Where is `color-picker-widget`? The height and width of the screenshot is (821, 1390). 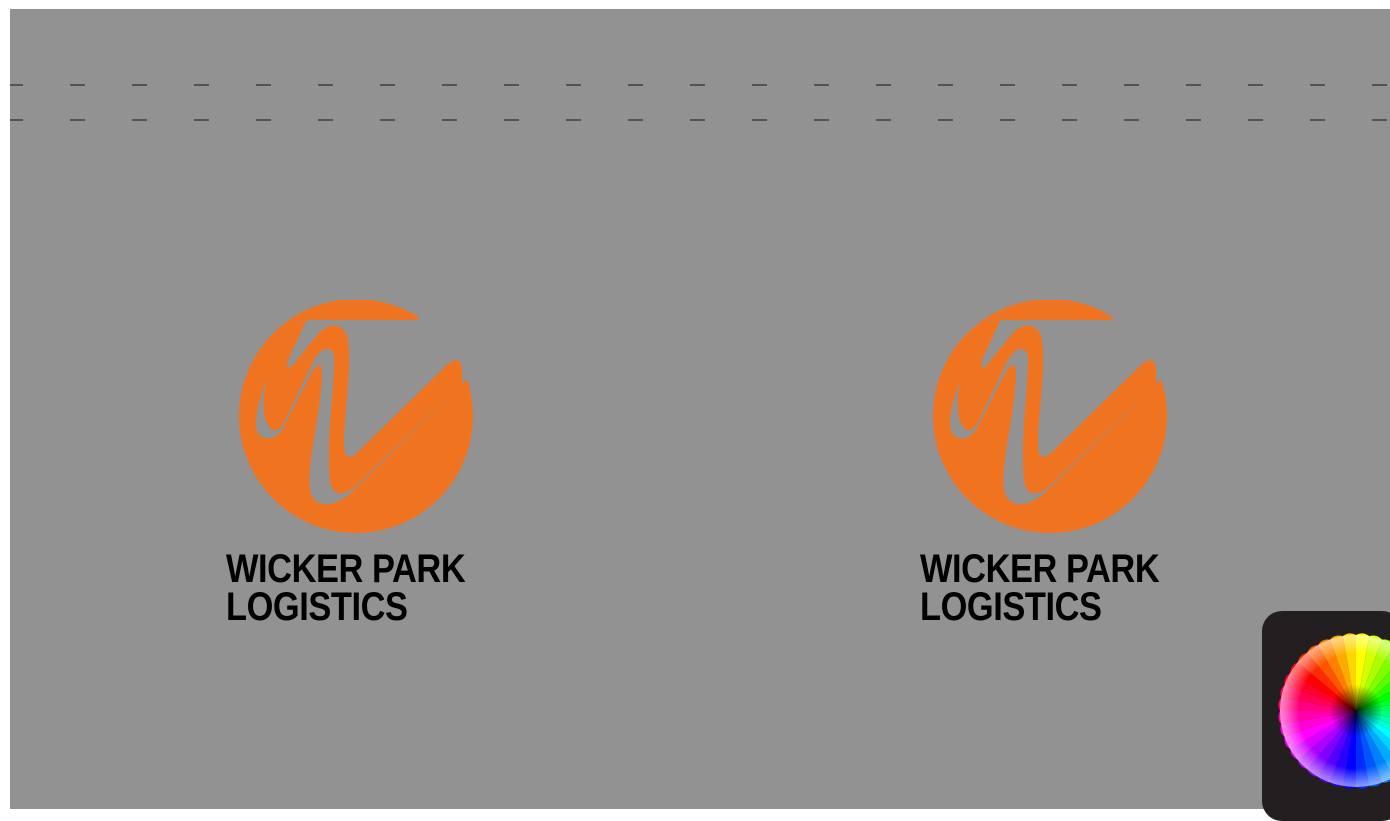
color-picker-widget is located at coordinates (1326, 716).